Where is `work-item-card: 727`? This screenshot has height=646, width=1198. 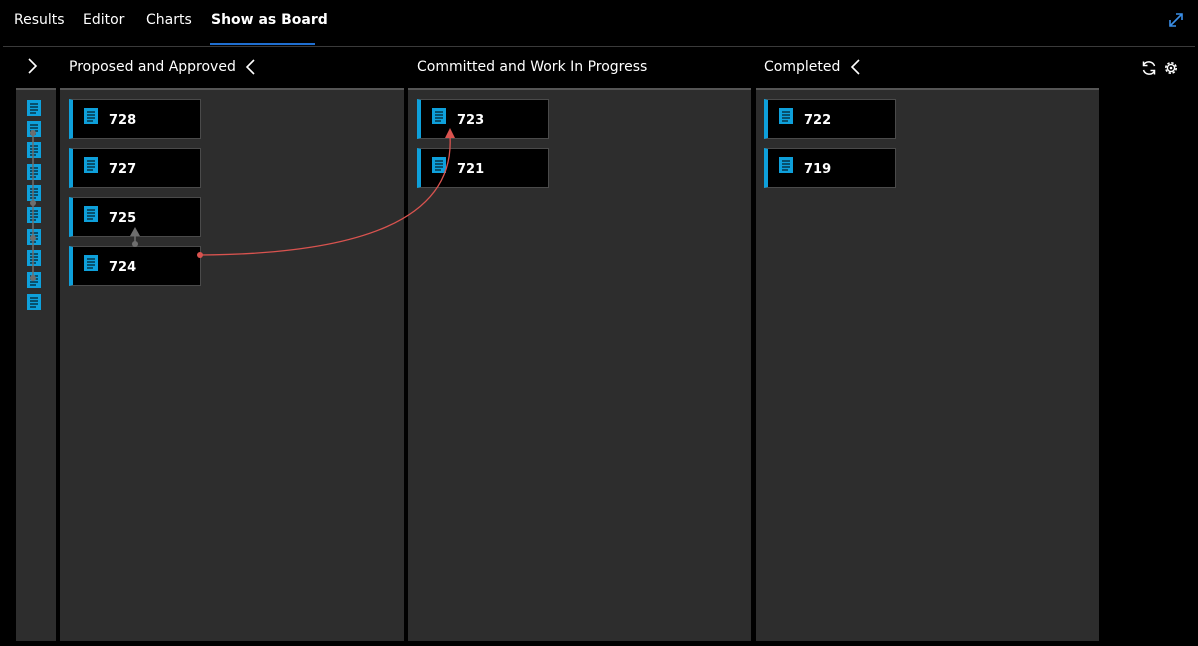
work-item-card: 727 is located at coordinates (135, 168).